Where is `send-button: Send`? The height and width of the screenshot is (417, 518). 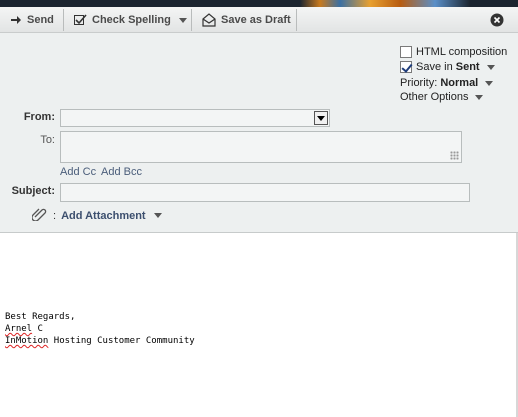 send-button: Send is located at coordinates (32, 20).